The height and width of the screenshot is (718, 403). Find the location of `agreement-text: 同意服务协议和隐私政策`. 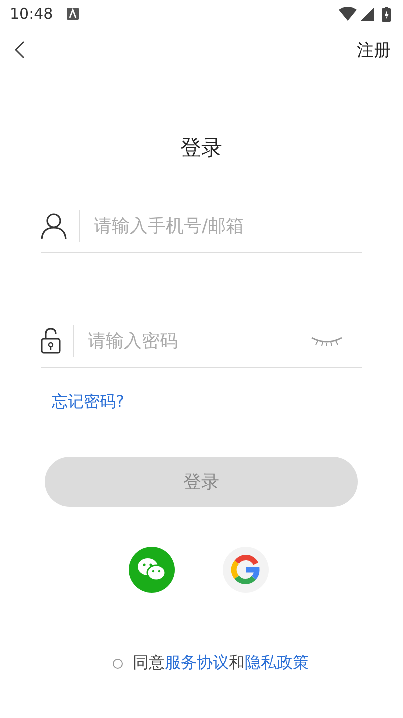

agreement-text: 同意服务协议和隐私政策 is located at coordinates (221, 663).